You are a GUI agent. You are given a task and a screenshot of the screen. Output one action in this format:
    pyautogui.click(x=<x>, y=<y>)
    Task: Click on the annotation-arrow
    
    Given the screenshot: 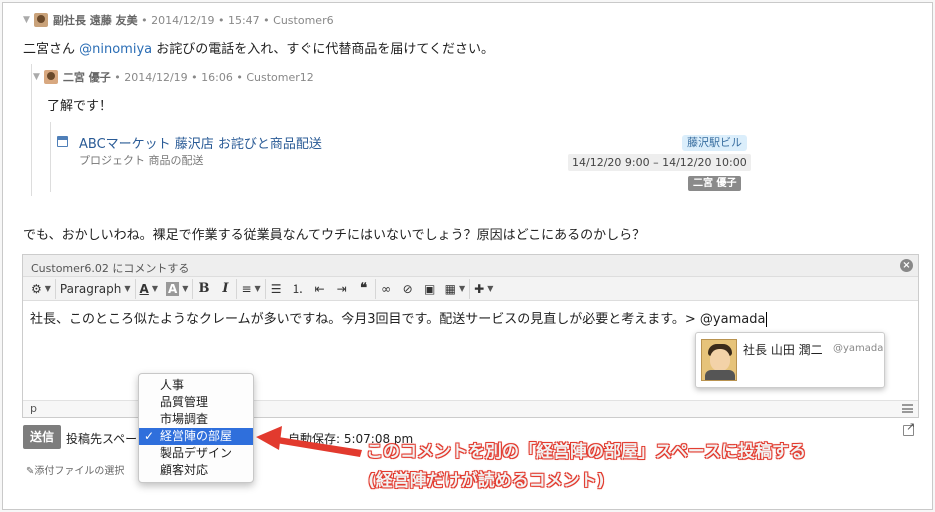 What is the action you would take?
    pyautogui.click(x=309, y=441)
    